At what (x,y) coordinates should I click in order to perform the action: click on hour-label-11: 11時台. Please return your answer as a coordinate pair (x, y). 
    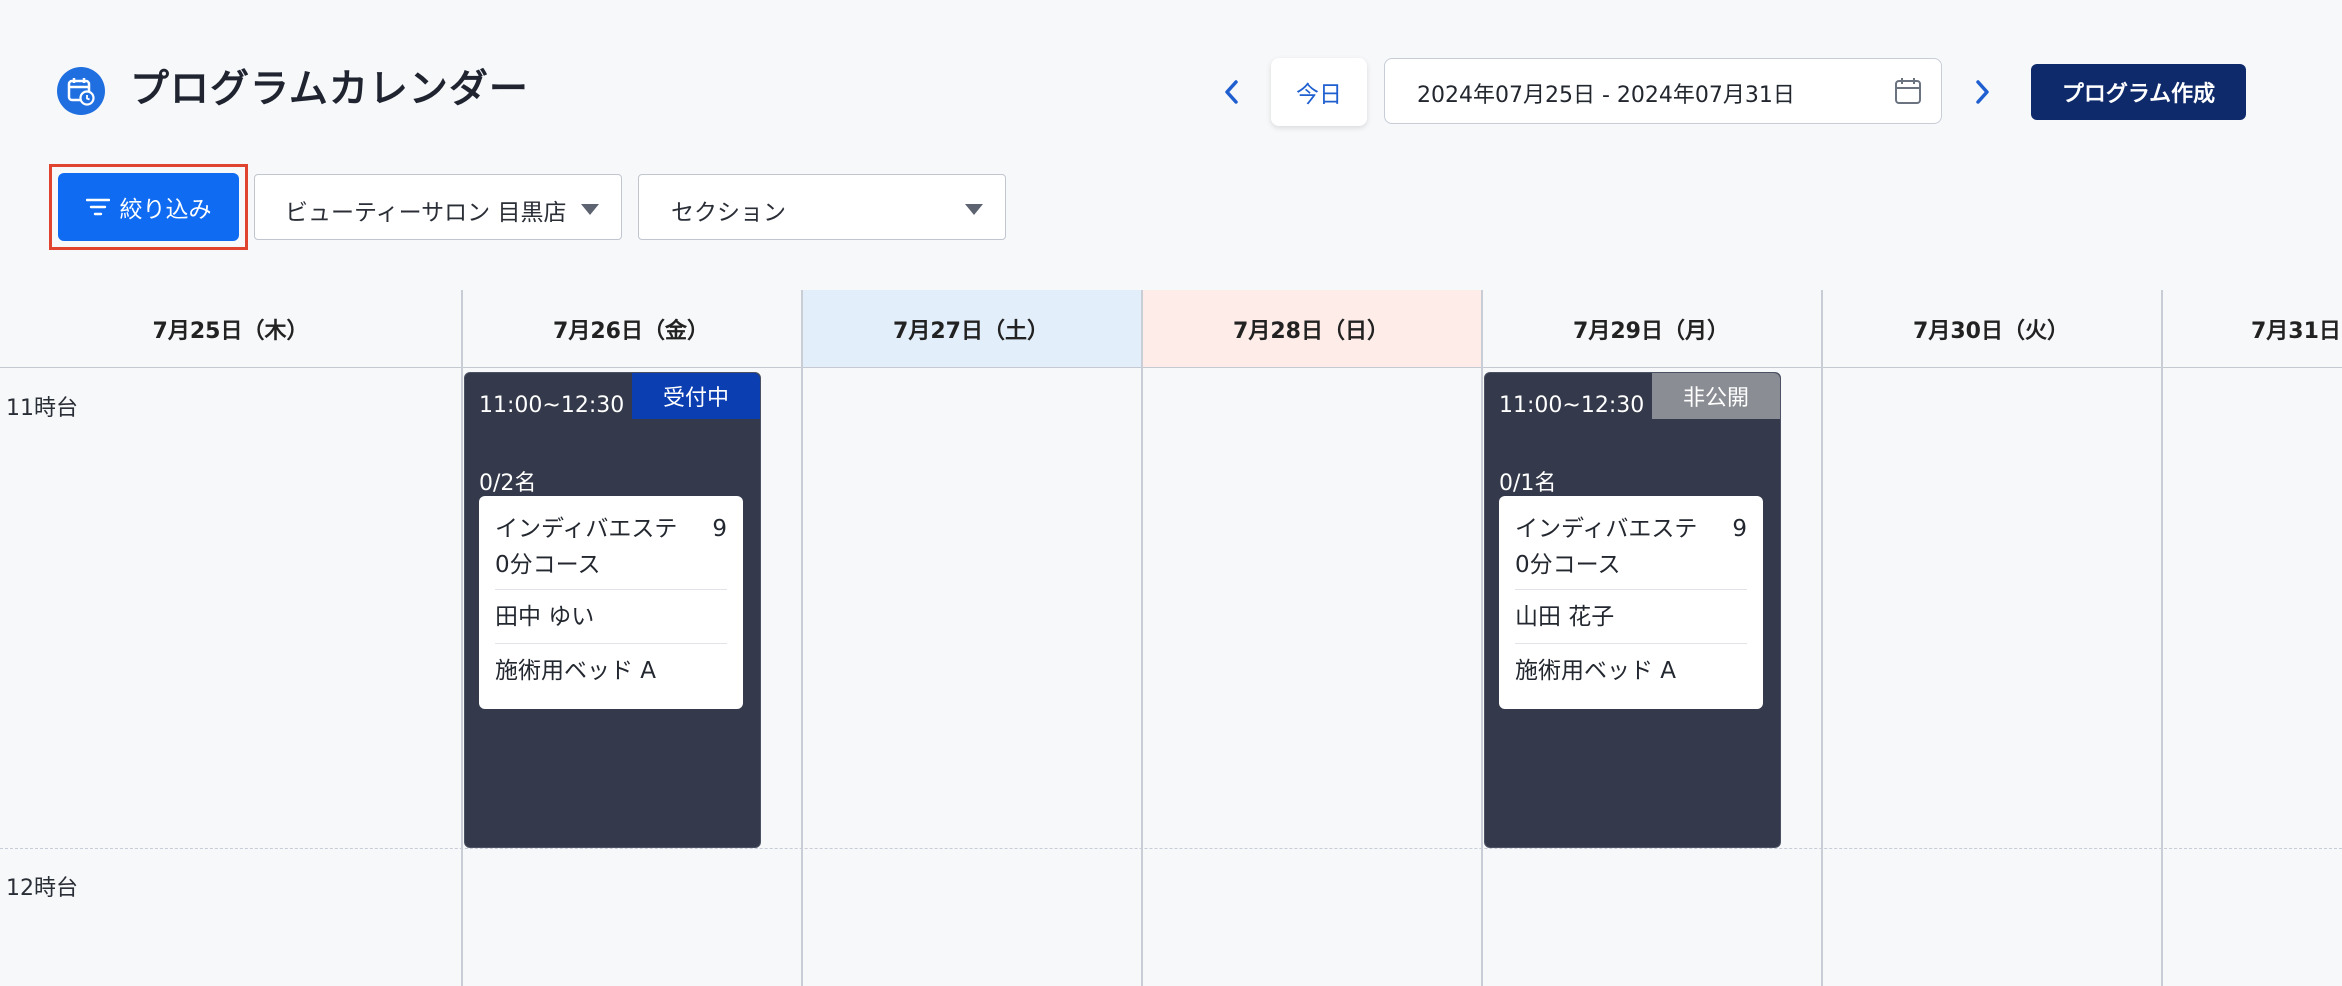
    Looking at the image, I should click on (42, 408).